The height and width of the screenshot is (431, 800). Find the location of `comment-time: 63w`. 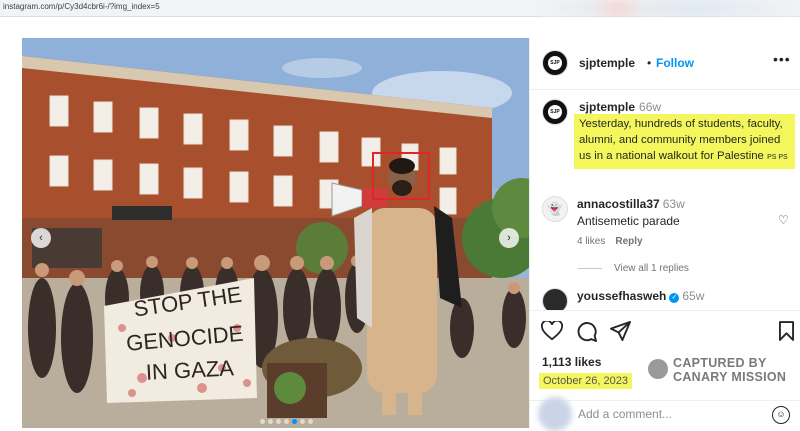

comment-time: 63w is located at coordinates (673, 204).